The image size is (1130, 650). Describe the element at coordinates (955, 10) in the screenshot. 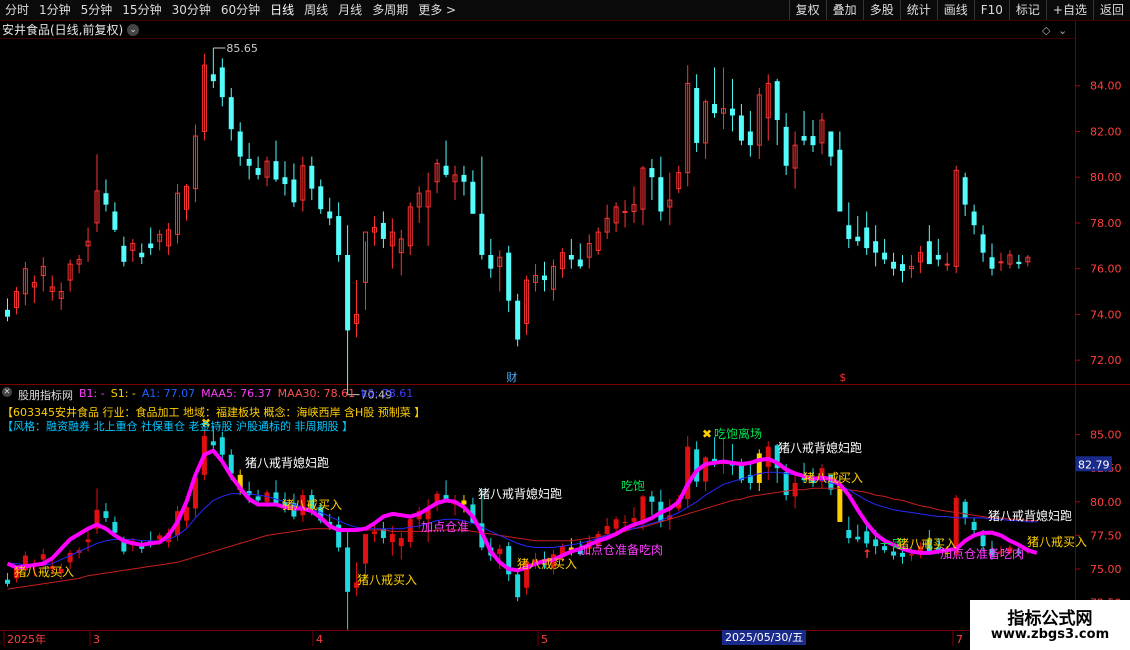

I see `toolbar-button-4: 画线` at that location.